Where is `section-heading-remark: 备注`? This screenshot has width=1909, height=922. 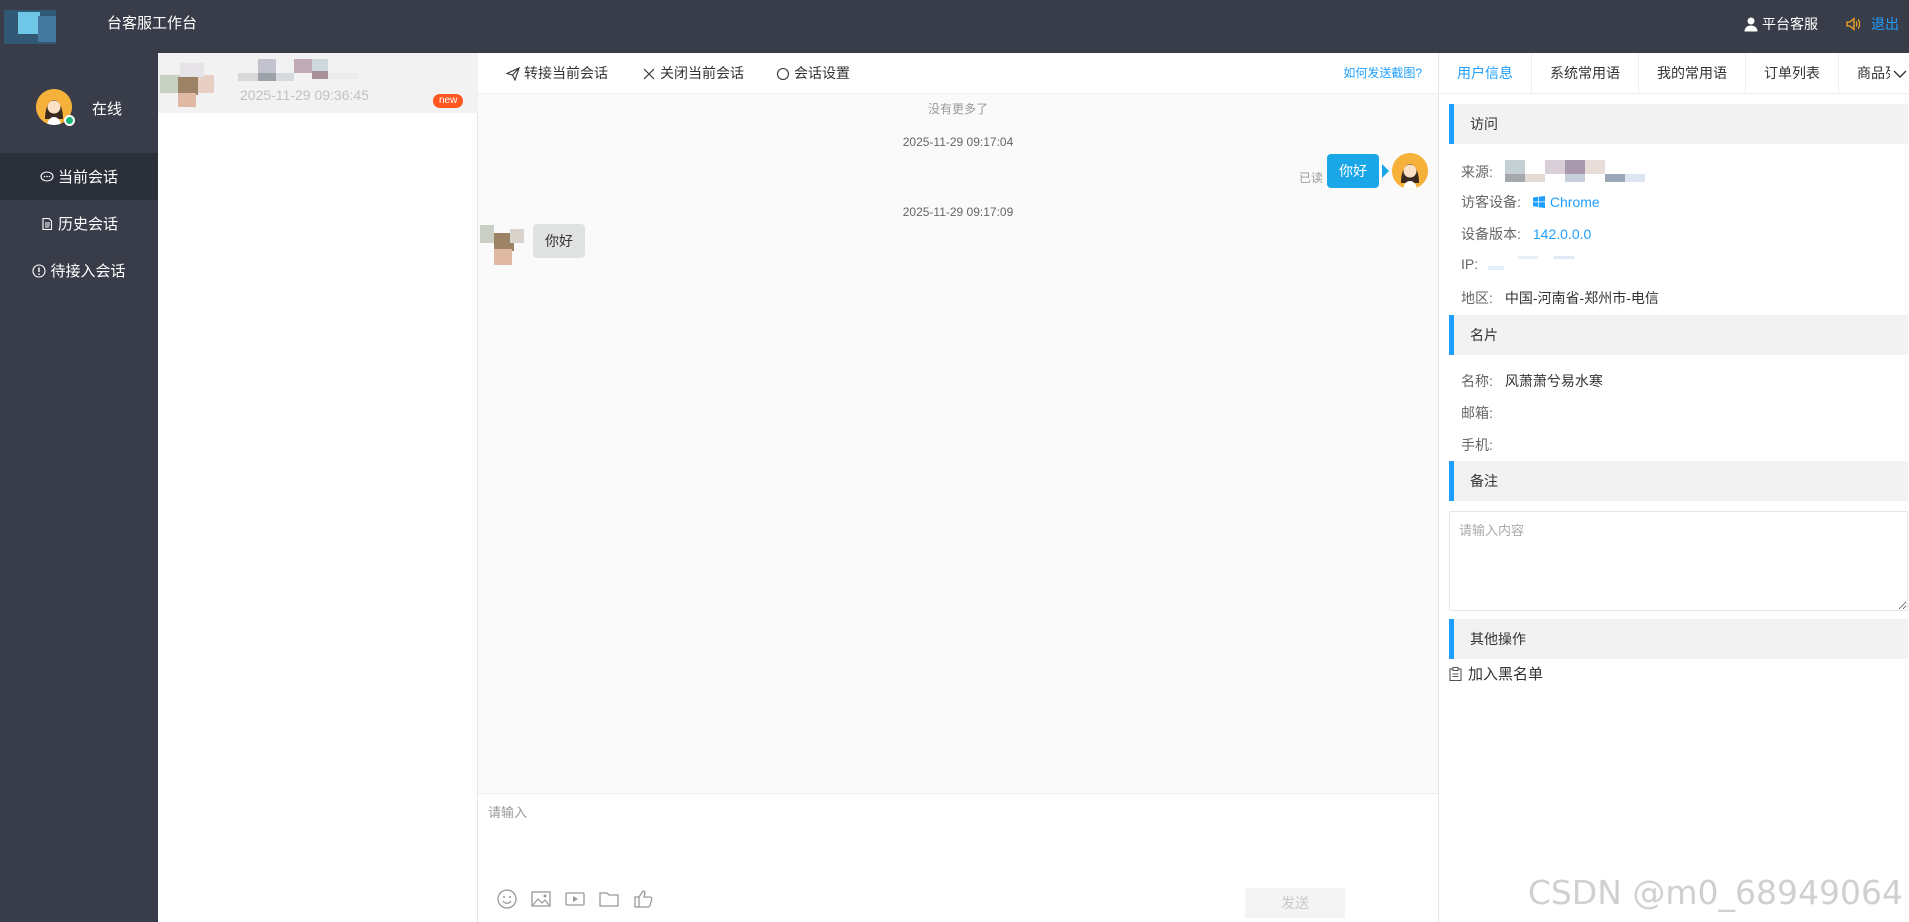 section-heading-remark: 备注 is located at coordinates (1678, 481).